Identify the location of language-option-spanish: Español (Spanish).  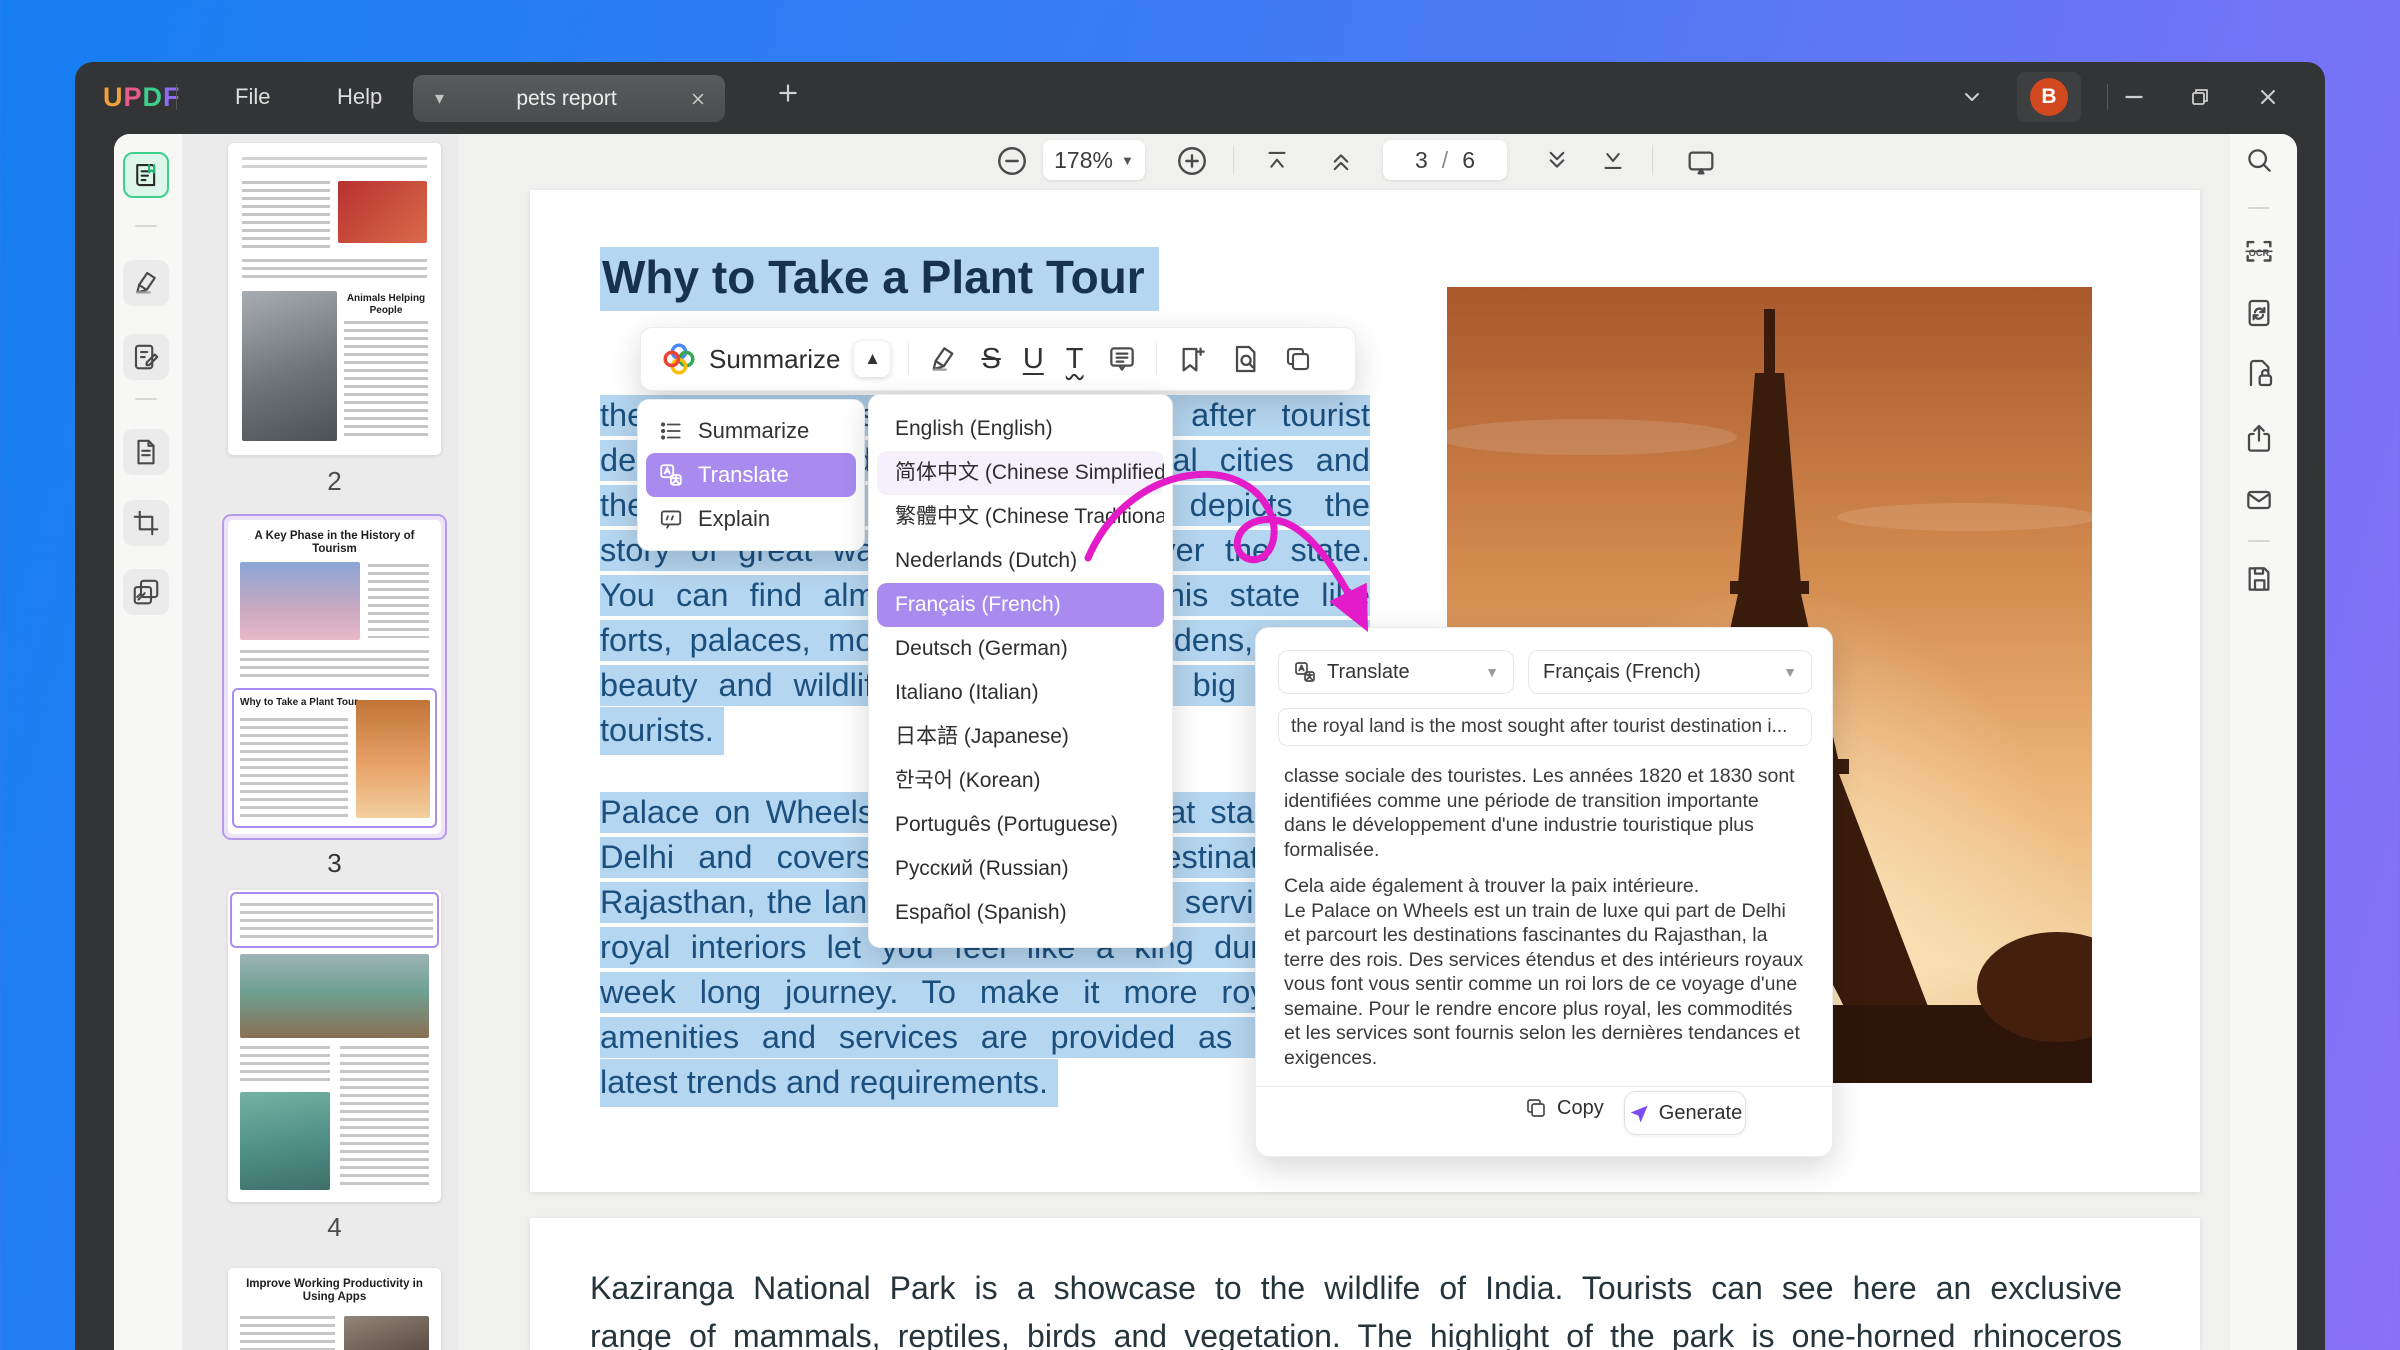
(1020, 913).